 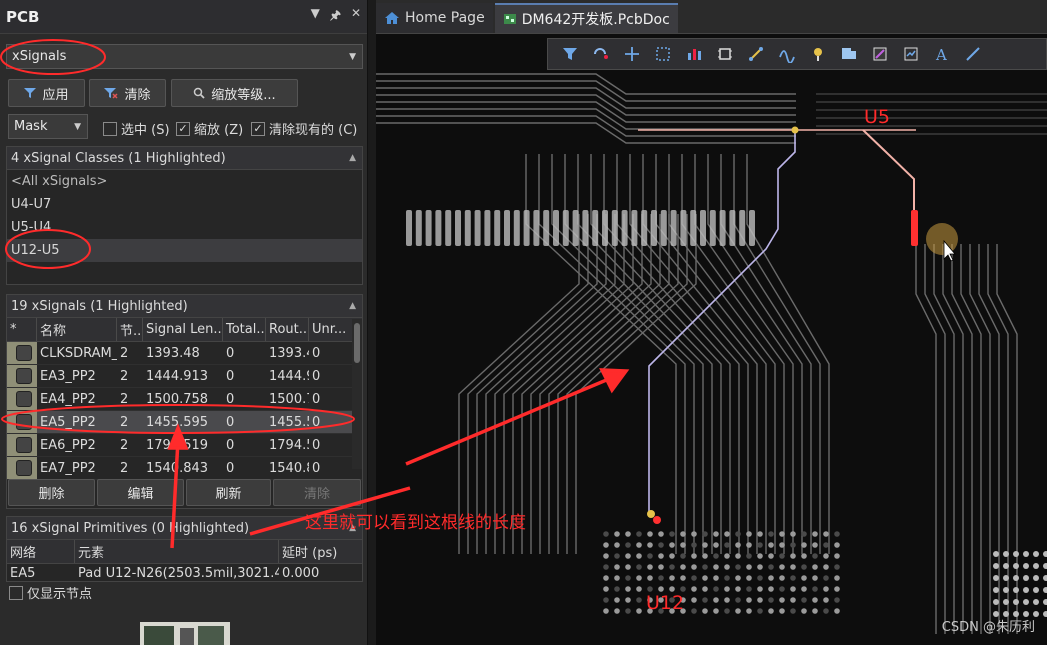 What do you see at coordinates (662, 54) in the screenshot?
I see `select-rect-icon` at bounding box center [662, 54].